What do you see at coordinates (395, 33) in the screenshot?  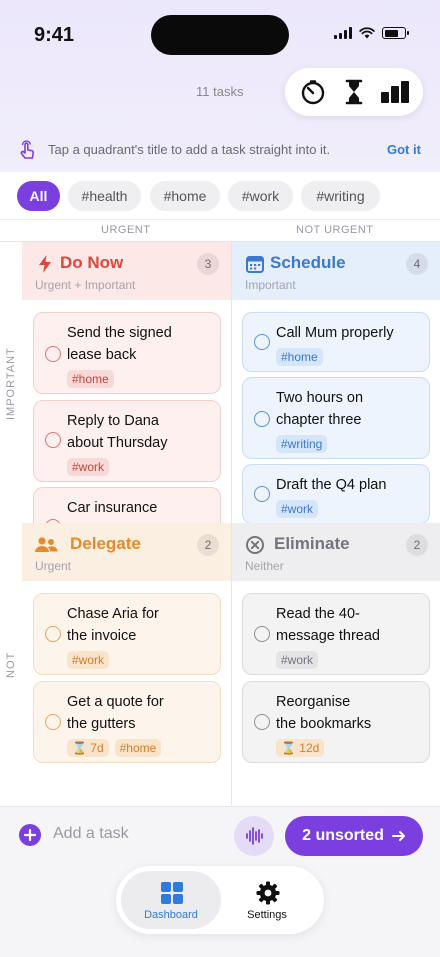 I see `battery-icon` at bounding box center [395, 33].